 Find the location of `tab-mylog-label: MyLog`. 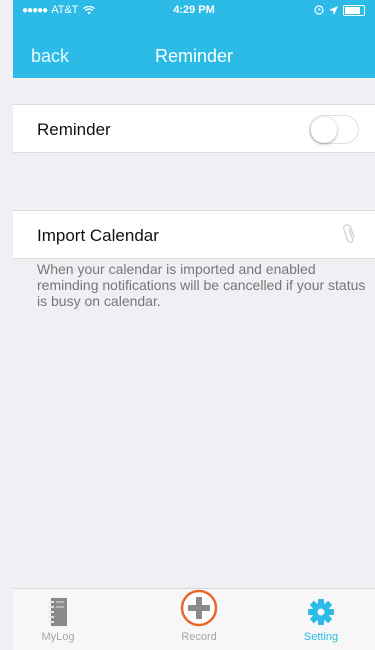

tab-mylog-label: MyLog is located at coordinates (58, 637).